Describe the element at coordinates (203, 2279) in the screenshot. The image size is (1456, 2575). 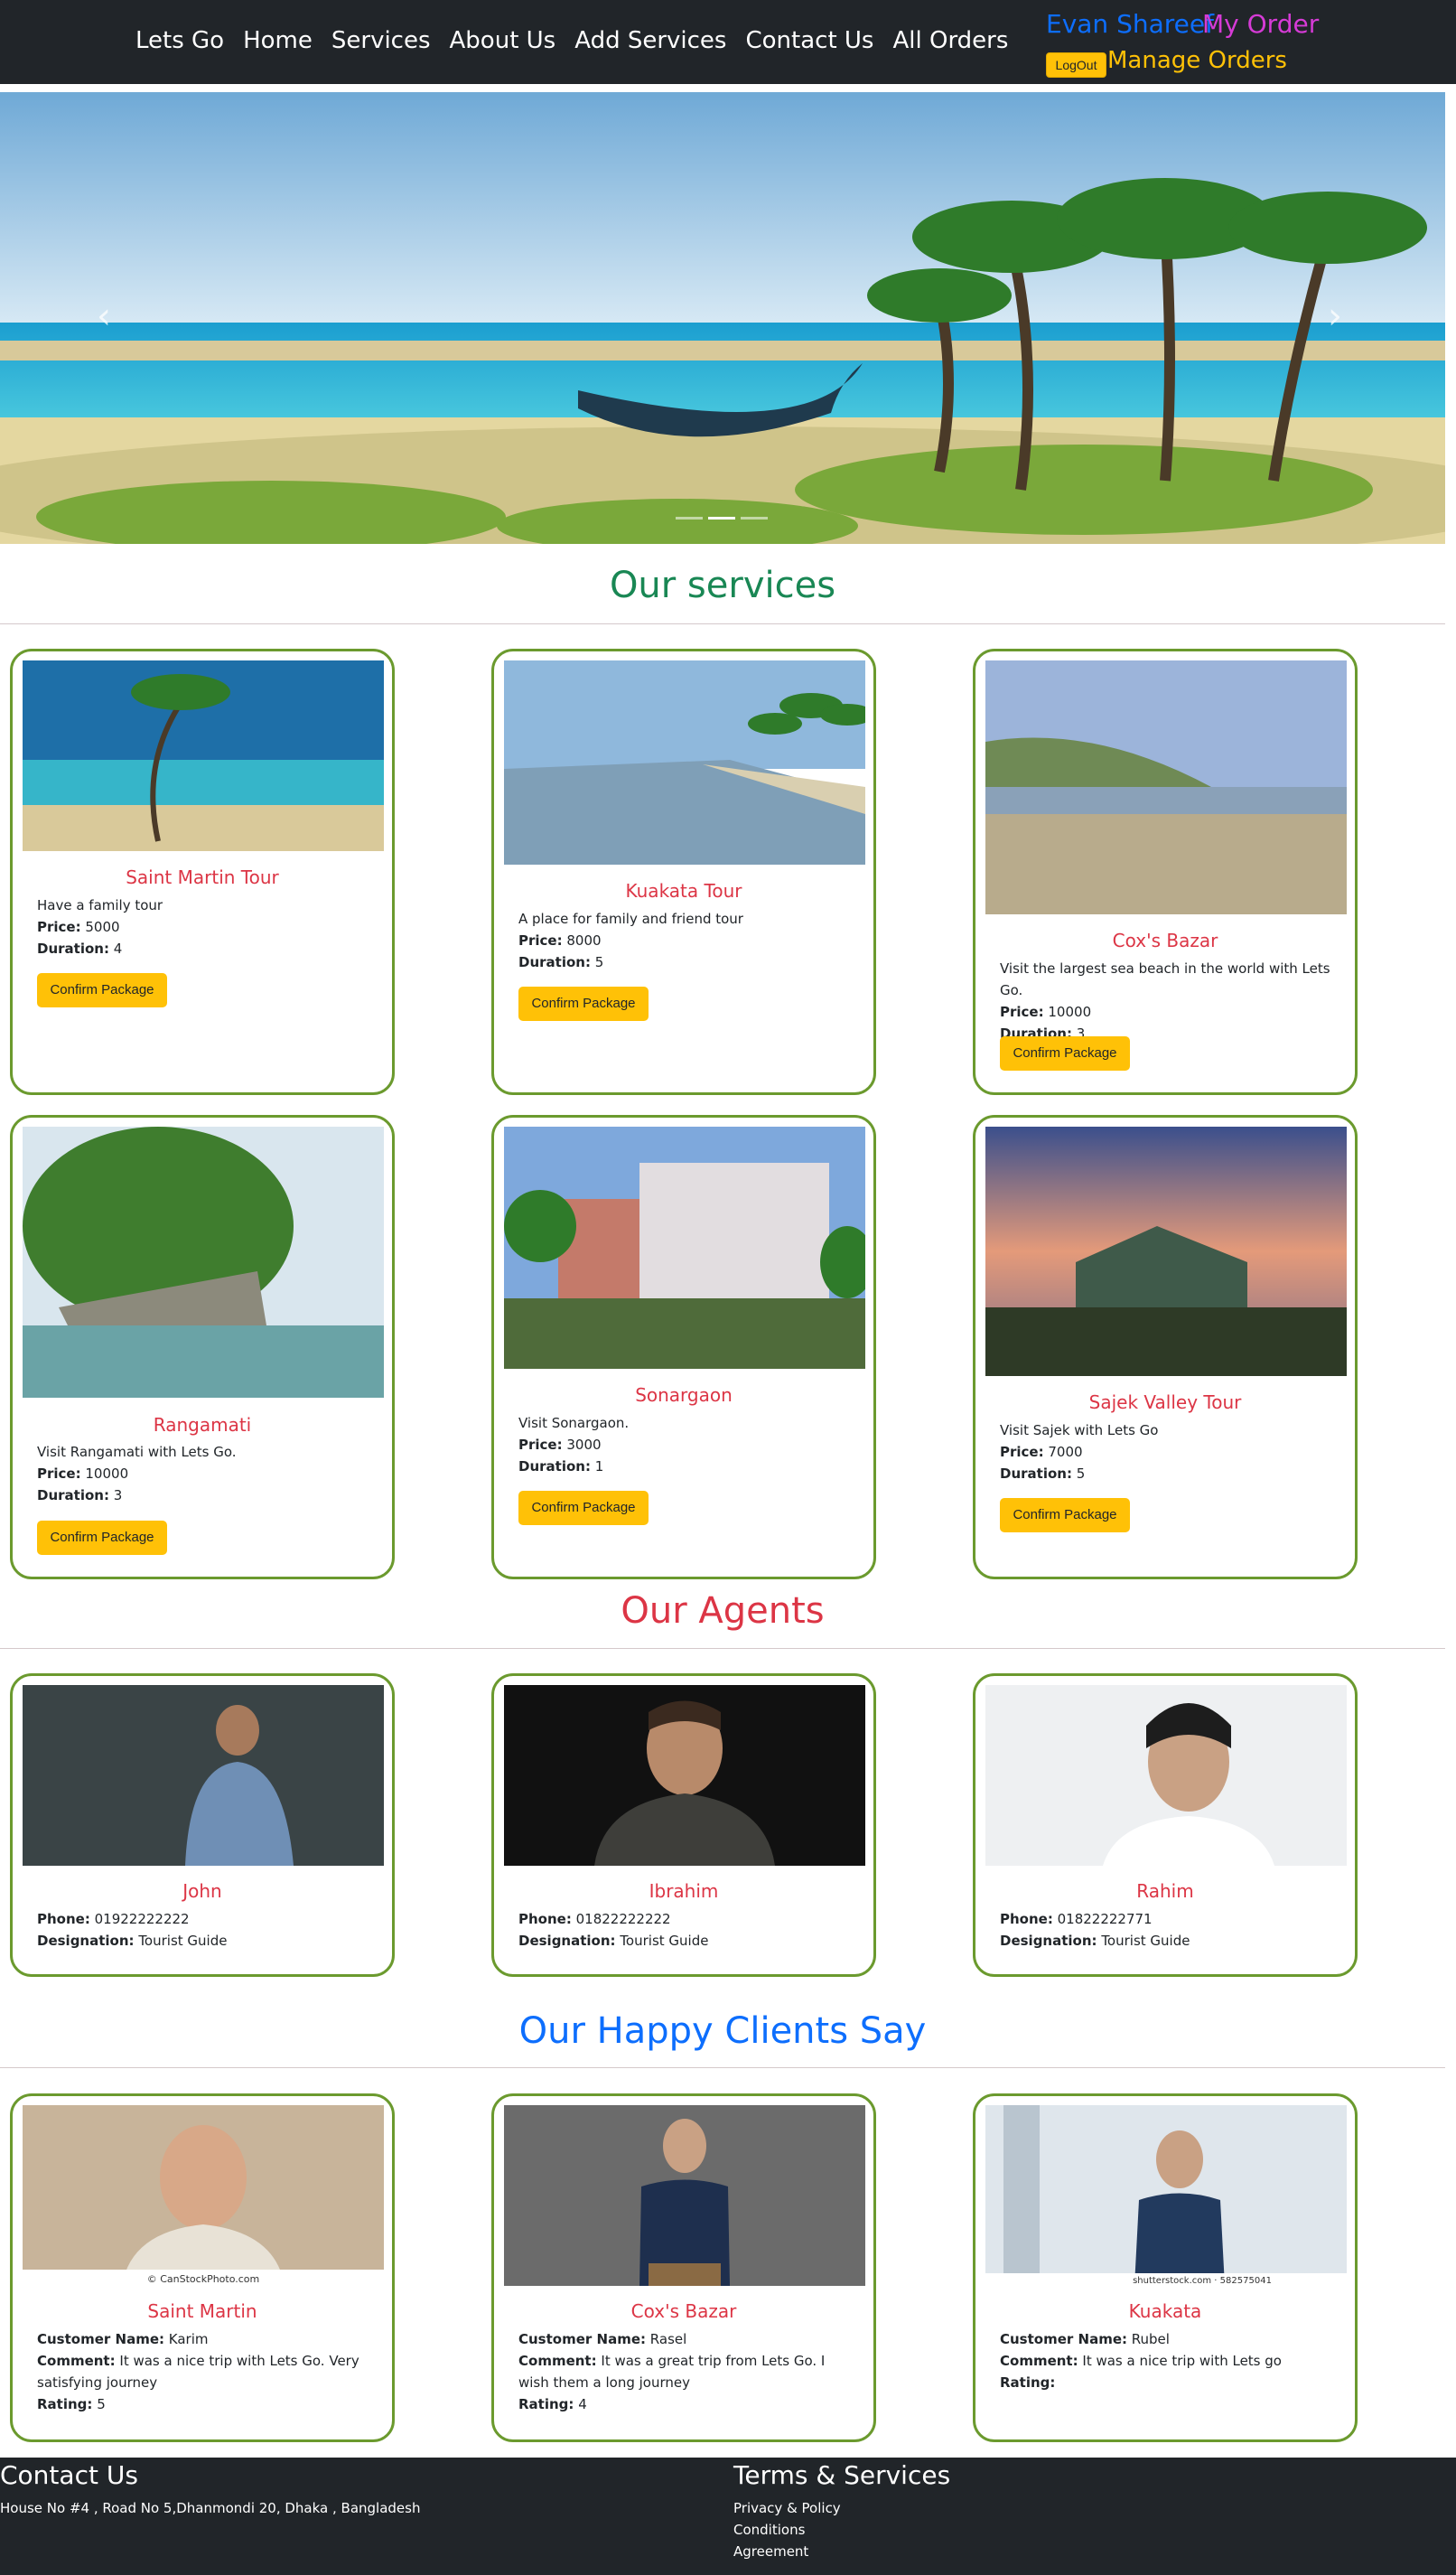
I see `client-photo-watermark: © CanStockPhoto.com` at that location.